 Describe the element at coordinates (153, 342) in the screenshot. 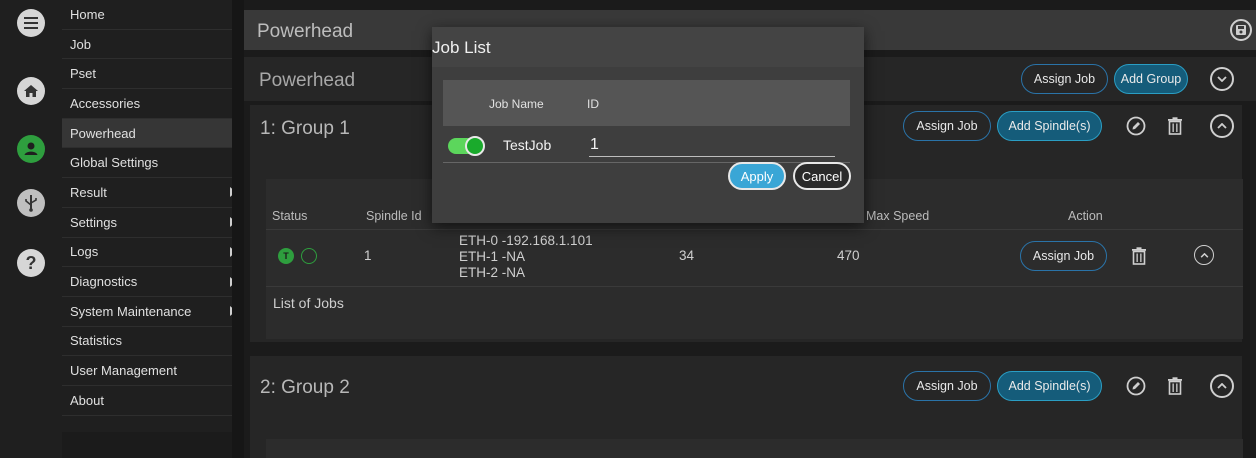

I see `sidebar-item-statistics: Statistics` at that location.